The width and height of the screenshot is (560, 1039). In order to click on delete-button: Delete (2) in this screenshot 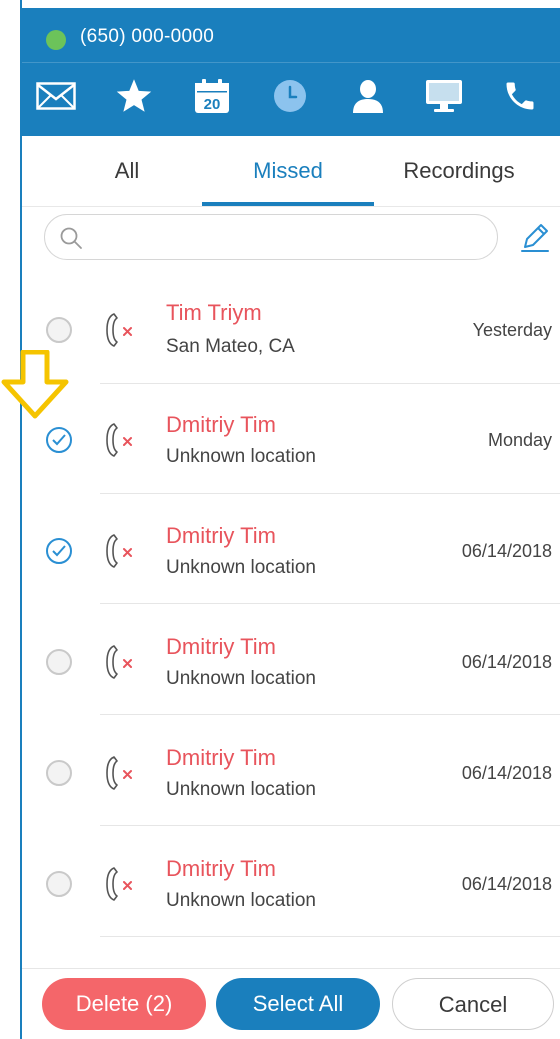, I will do `click(124, 1004)`.